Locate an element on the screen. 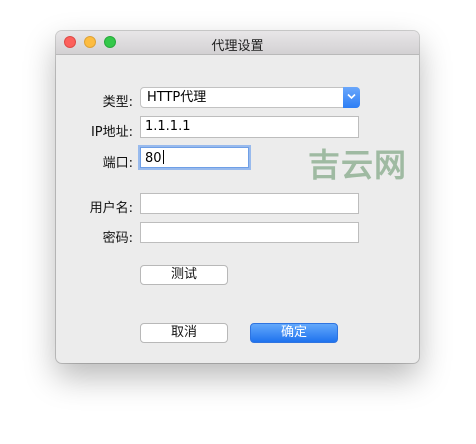 The width and height of the screenshot is (476, 444). chevron-down-icon is located at coordinates (351, 97).